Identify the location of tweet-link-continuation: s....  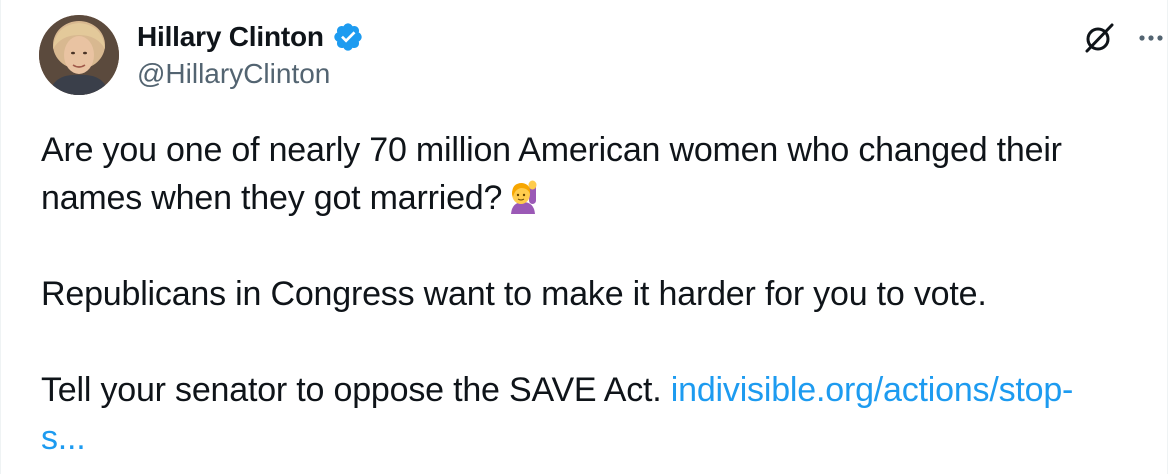
(591, 438).